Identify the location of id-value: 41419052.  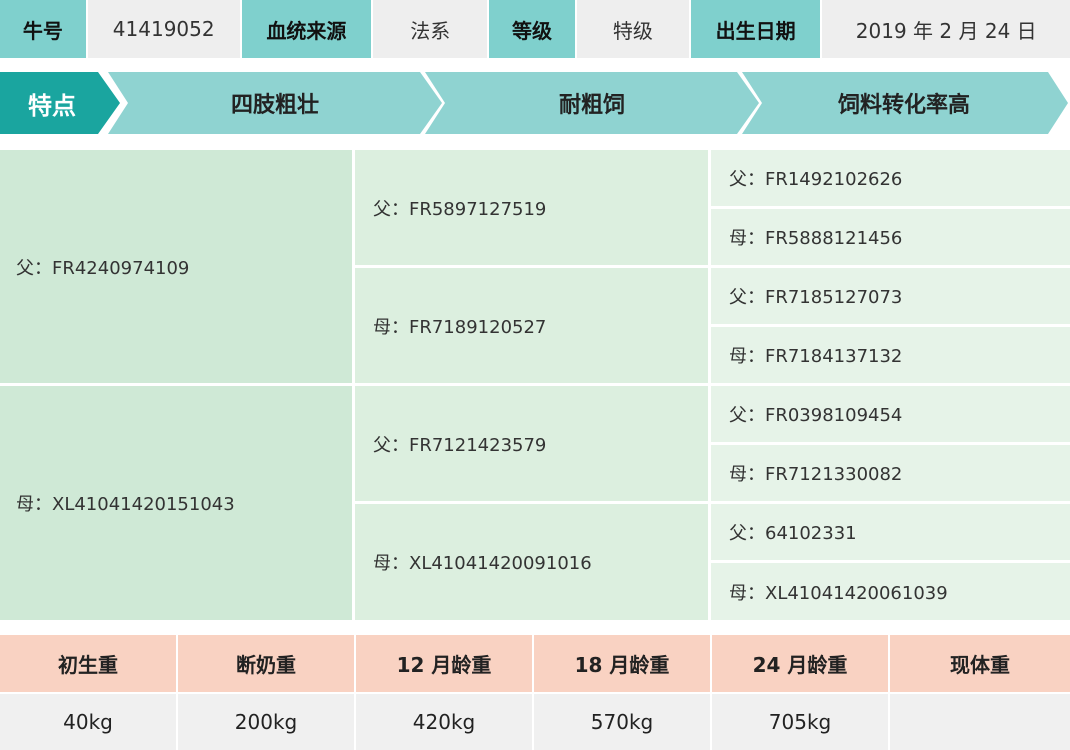
(163, 29).